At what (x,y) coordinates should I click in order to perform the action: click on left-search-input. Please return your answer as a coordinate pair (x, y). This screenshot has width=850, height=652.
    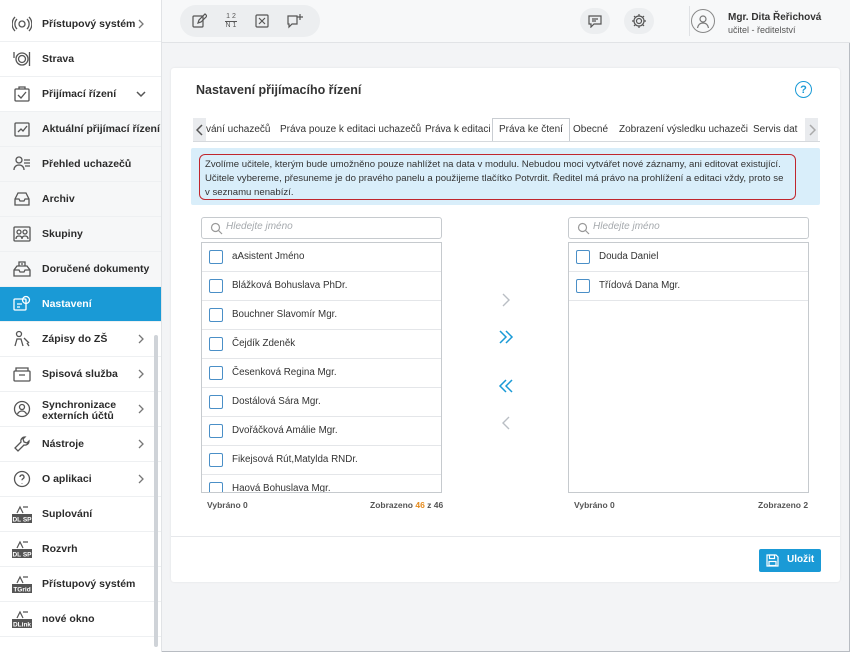
    Looking at the image, I should click on (326, 226).